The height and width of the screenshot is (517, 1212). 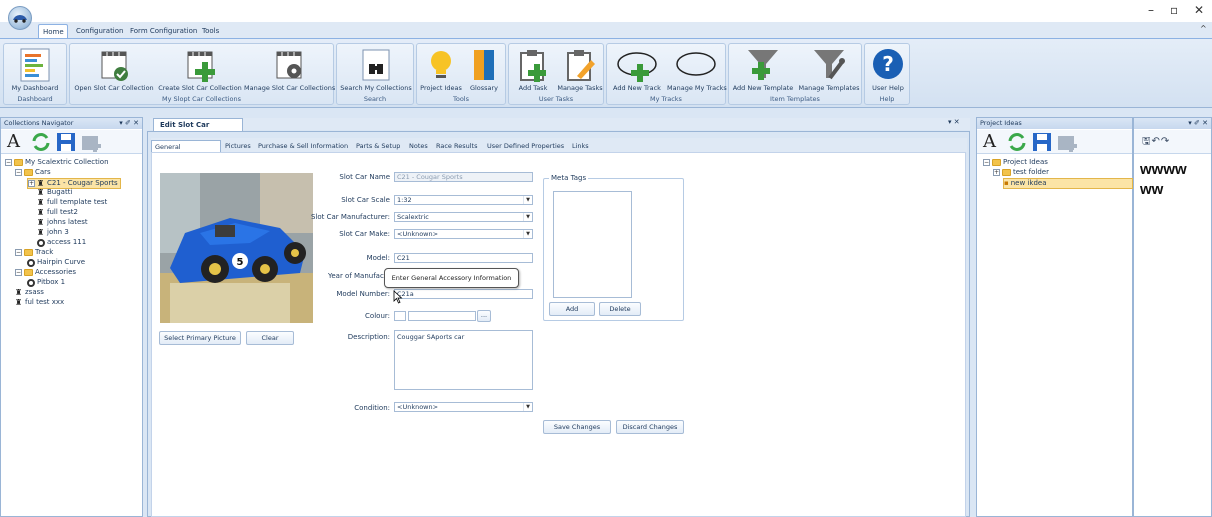 What do you see at coordinates (1156, 142) in the screenshot?
I see `note-format-icons: 🖫↶↷` at bounding box center [1156, 142].